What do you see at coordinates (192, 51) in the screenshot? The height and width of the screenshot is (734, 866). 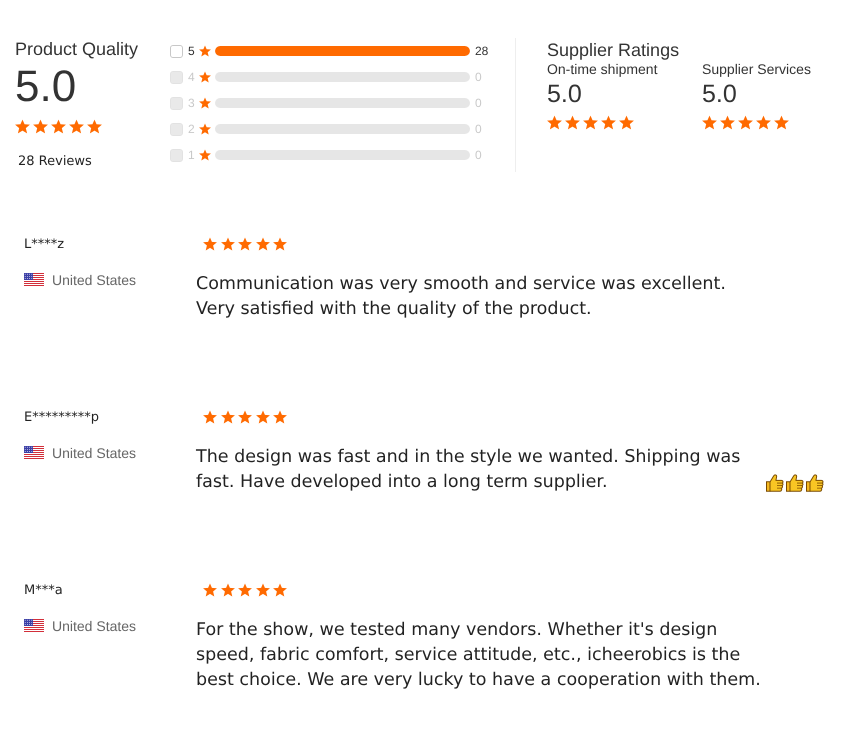 I see `rating-level-label: 5` at bounding box center [192, 51].